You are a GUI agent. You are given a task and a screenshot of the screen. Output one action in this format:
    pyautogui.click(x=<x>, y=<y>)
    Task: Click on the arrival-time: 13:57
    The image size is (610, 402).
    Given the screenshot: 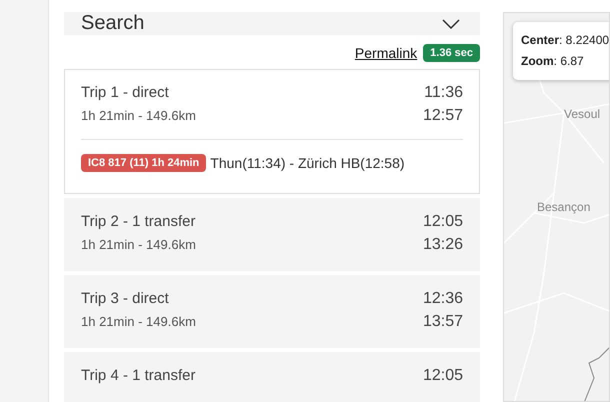 What is the action you would take?
    pyautogui.click(x=442, y=322)
    